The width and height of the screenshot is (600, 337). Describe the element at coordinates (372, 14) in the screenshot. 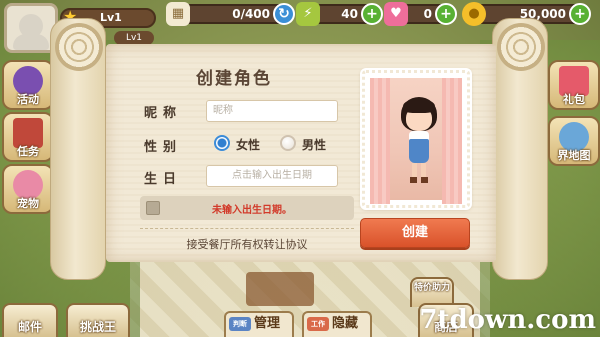

I see `energy-add-button: +` at that location.